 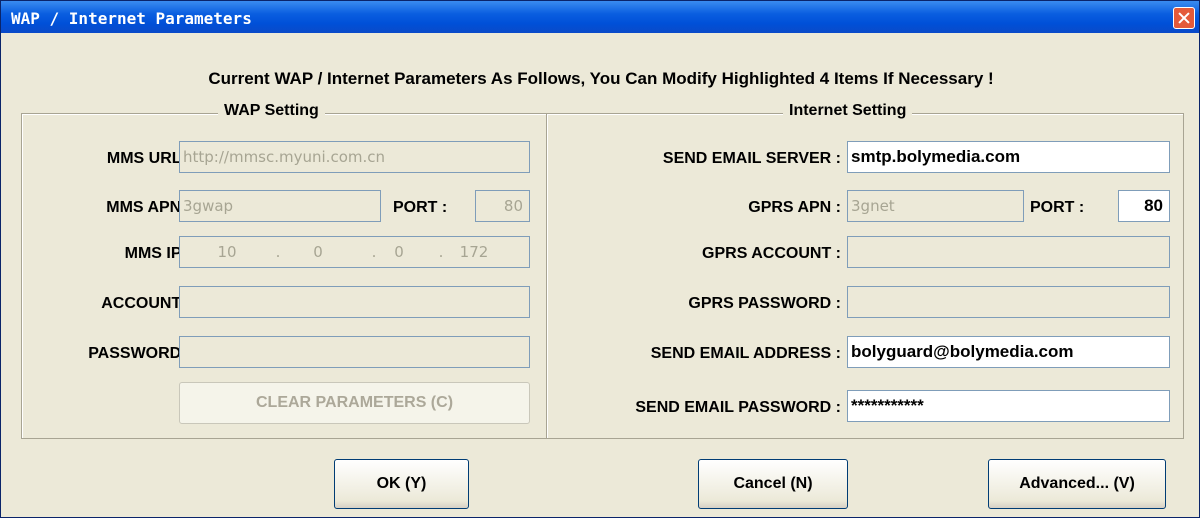 I want to click on clear-parameters-button: CLEAR PARAMETERS (C), so click(x=354, y=403).